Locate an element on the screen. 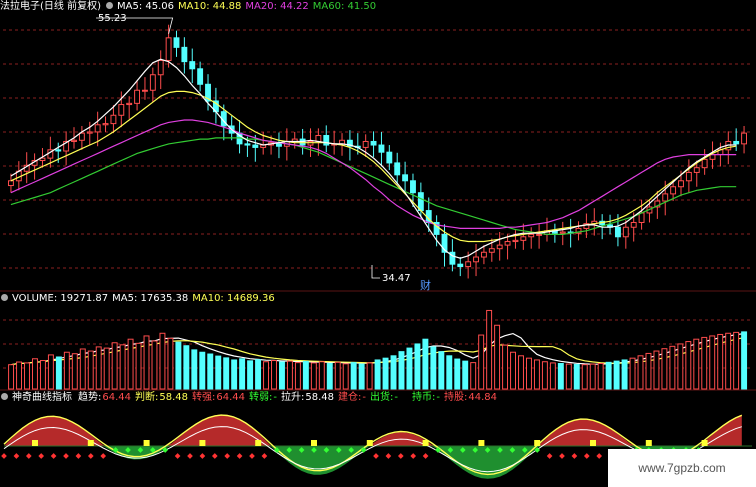 This screenshot has height=487, width=756. ma5-legend: MA5: 45.06 is located at coordinates (145, 6).